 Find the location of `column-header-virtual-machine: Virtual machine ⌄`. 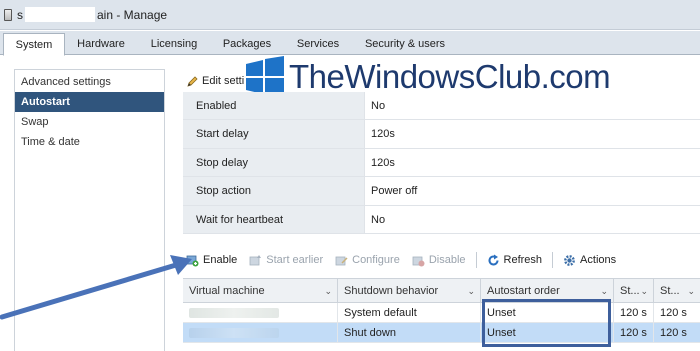

column-header-virtual-machine: Virtual machine ⌄ is located at coordinates (260, 290).